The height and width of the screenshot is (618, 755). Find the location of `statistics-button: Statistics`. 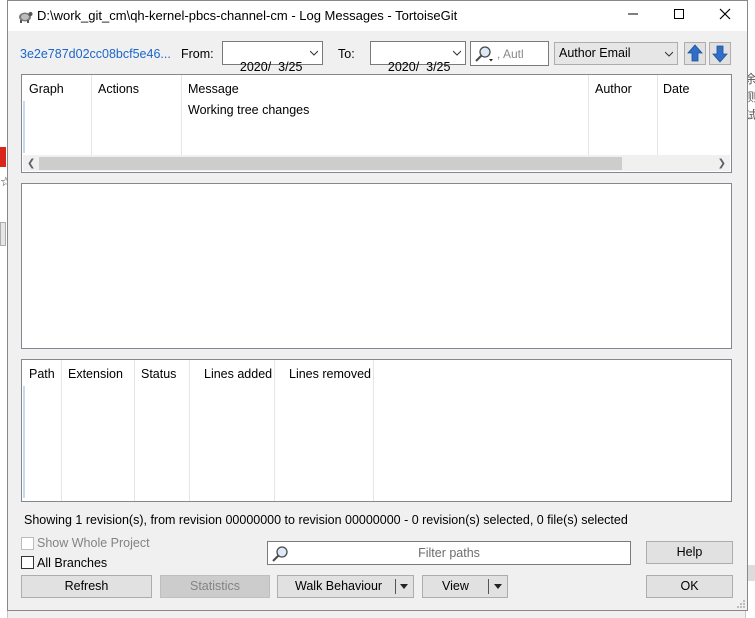

statistics-button: Statistics is located at coordinates (215, 586).